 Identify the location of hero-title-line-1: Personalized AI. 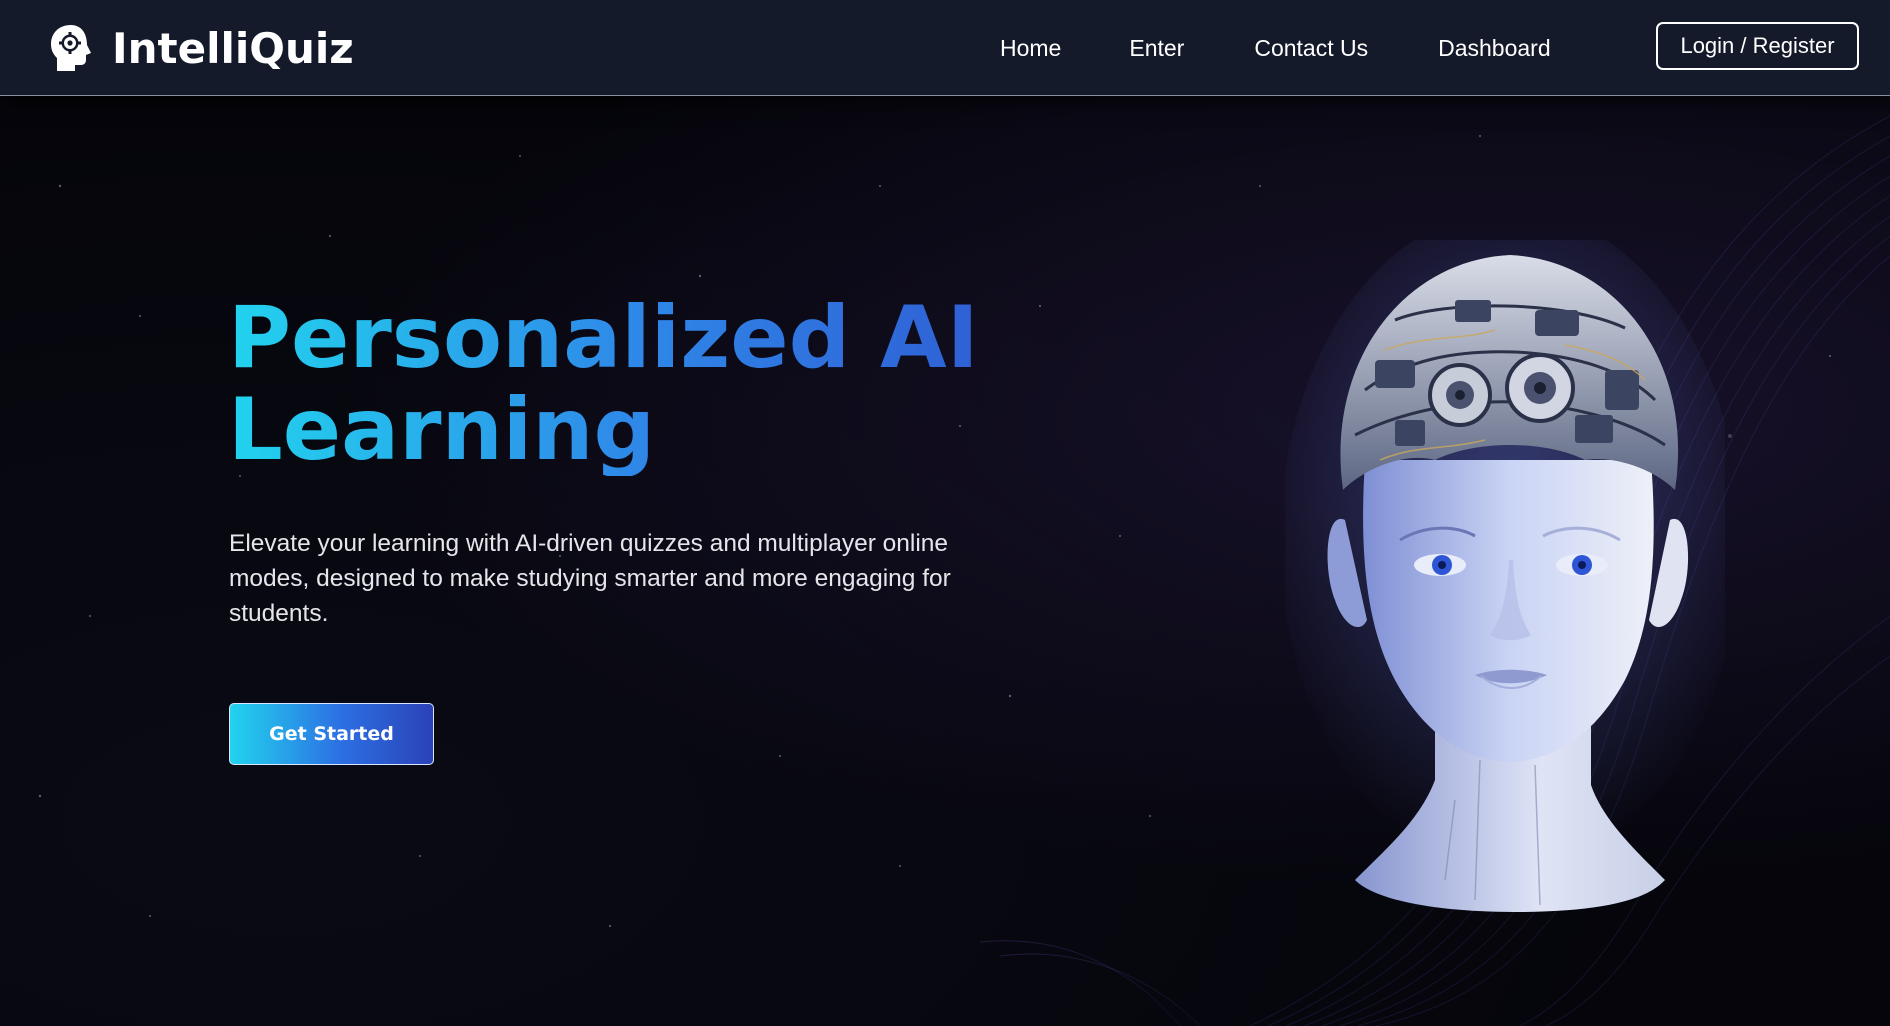
(603, 338).